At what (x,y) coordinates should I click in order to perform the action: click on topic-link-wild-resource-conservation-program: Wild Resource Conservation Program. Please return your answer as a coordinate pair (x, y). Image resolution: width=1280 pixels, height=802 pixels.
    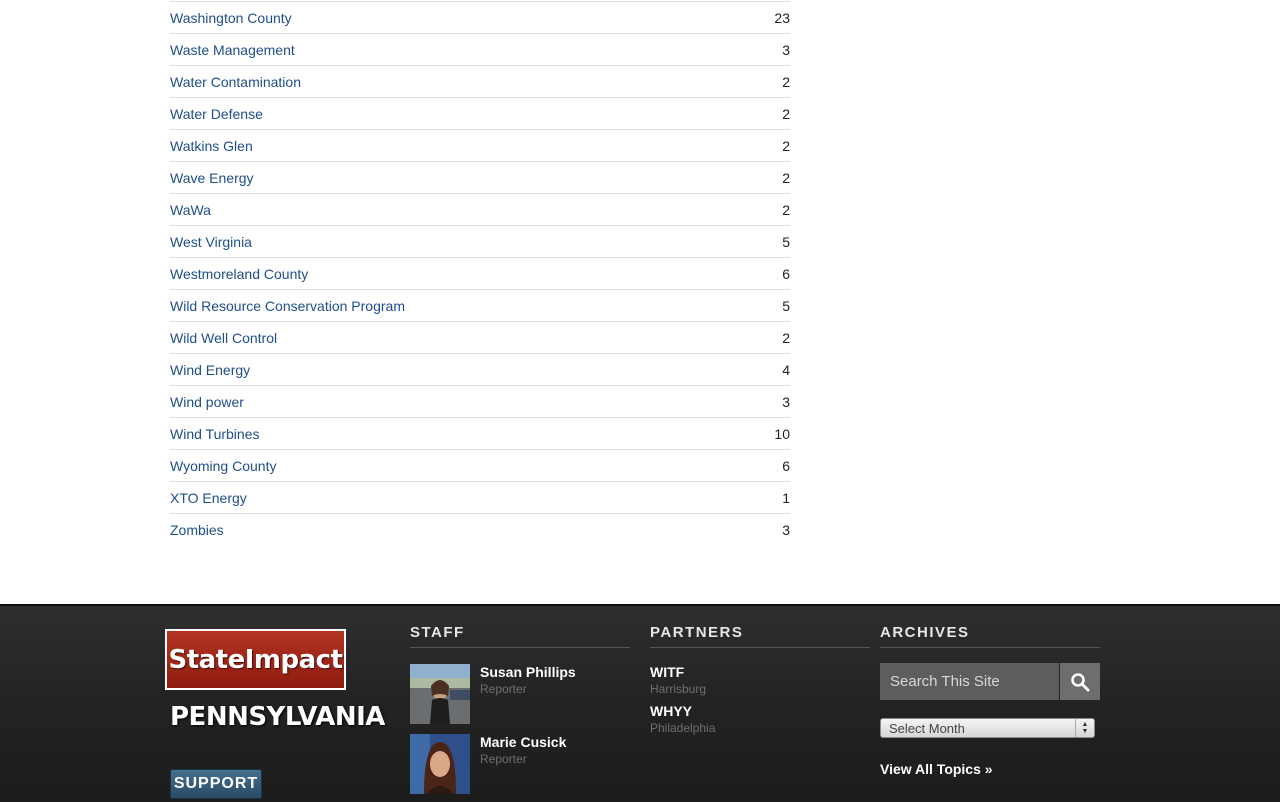
    Looking at the image, I should click on (287, 306).